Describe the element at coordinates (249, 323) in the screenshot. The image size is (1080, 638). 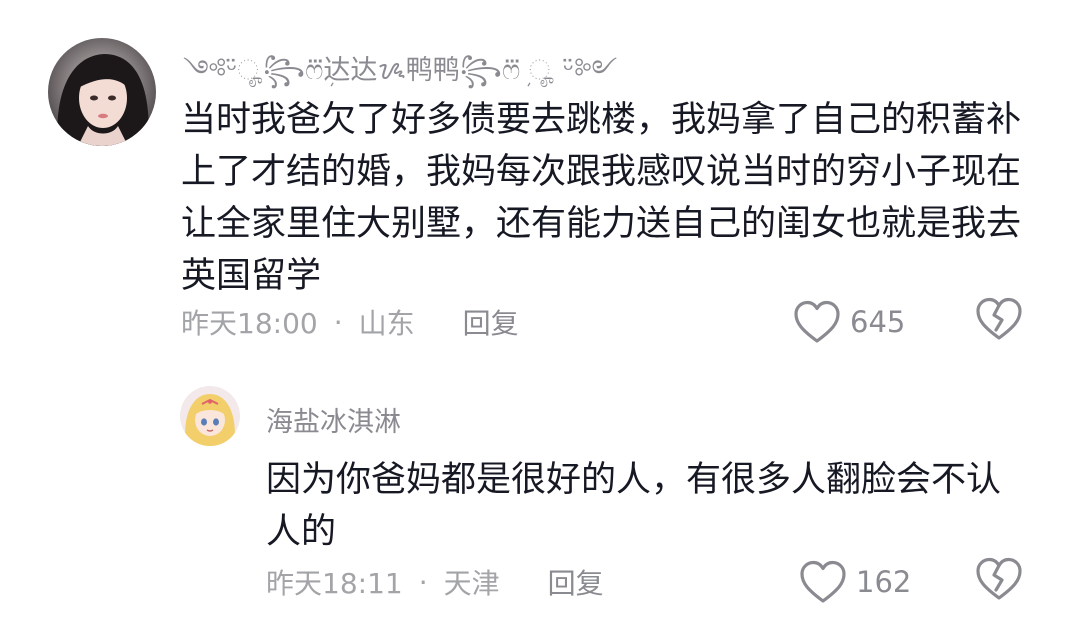
I see `comment-time: 昨天18:00` at that location.